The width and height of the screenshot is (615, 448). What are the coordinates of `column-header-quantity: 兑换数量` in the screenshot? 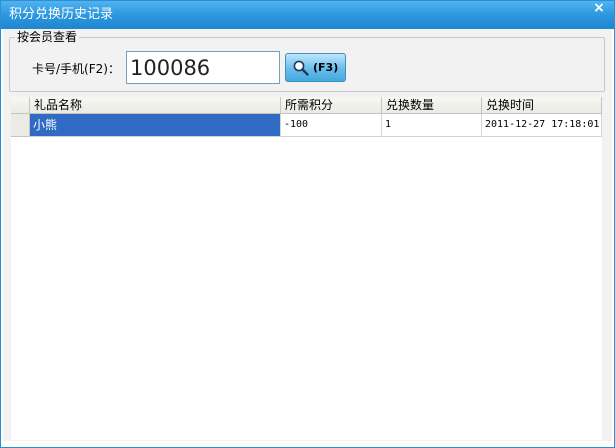 It's located at (432, 105).